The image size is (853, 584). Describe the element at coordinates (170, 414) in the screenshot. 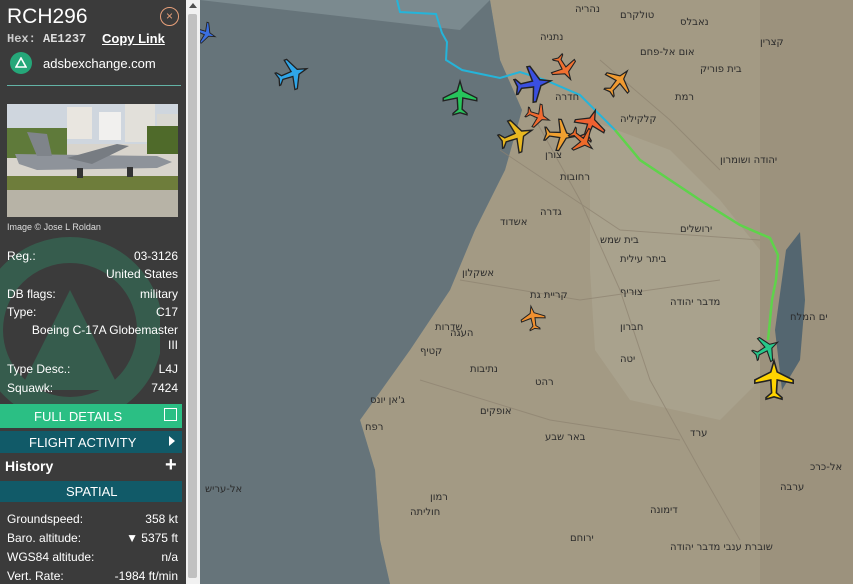

I see `external-link-icon` at that location.